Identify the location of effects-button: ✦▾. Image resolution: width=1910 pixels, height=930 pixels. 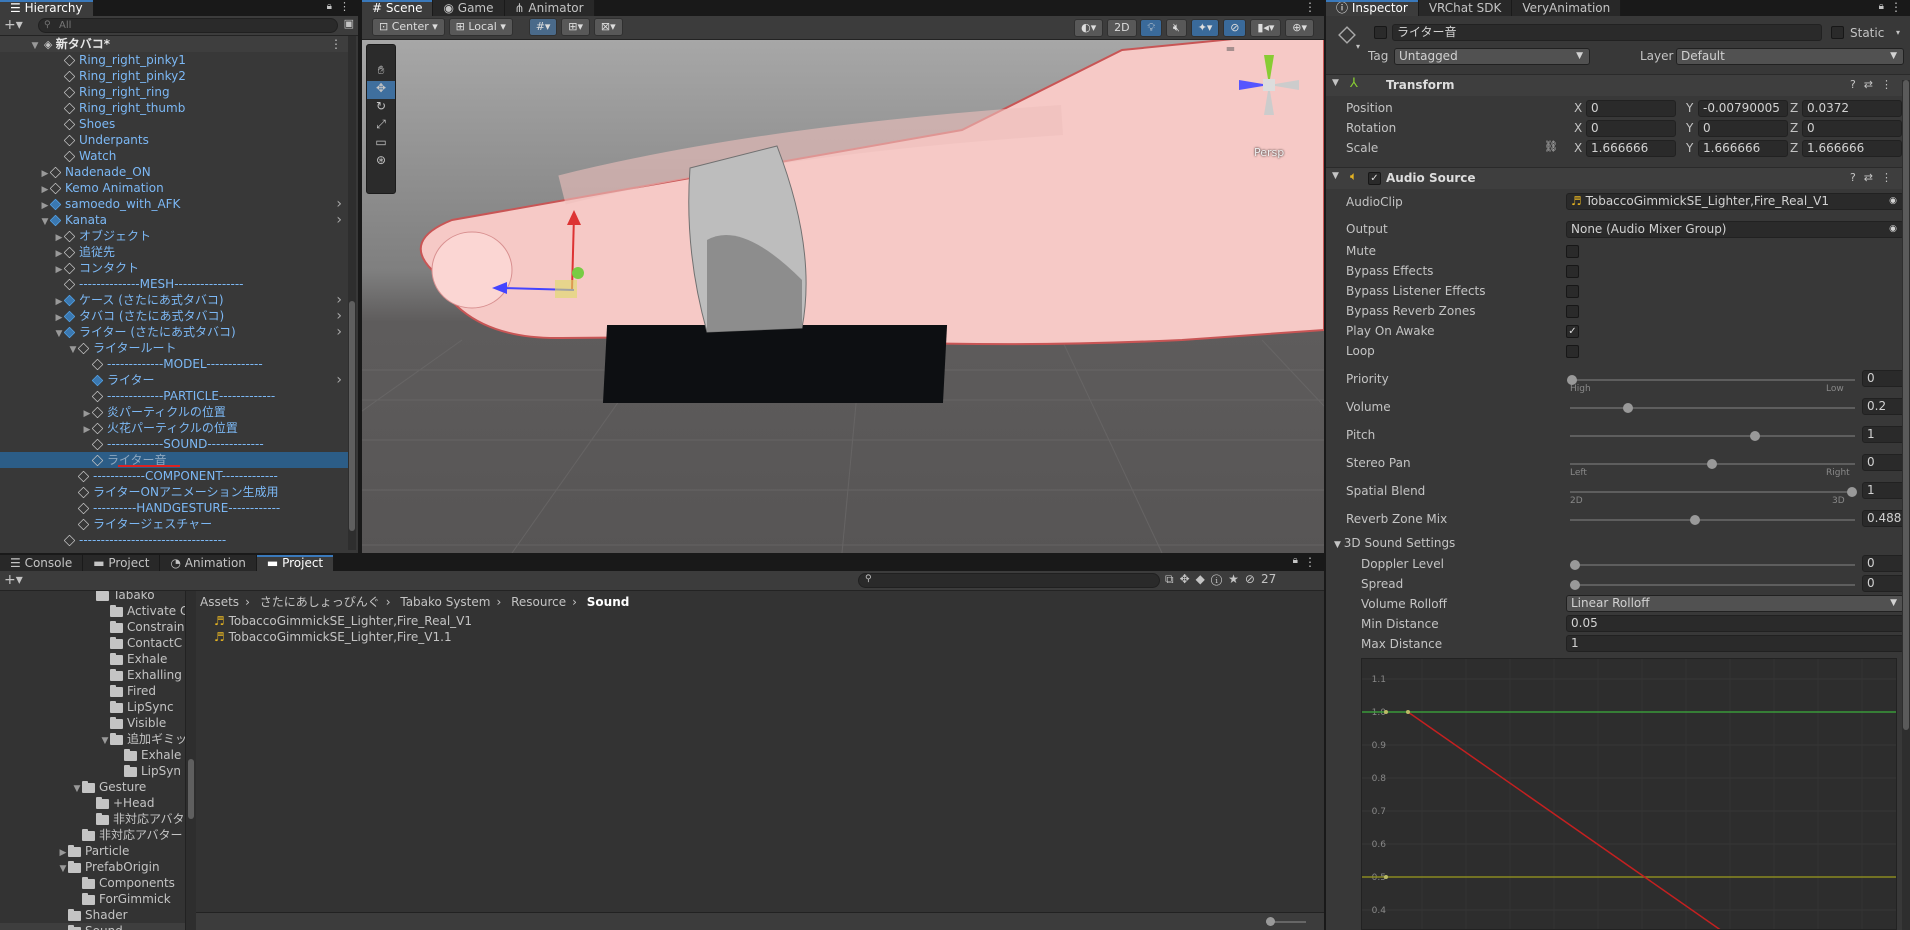
(1205, 28).